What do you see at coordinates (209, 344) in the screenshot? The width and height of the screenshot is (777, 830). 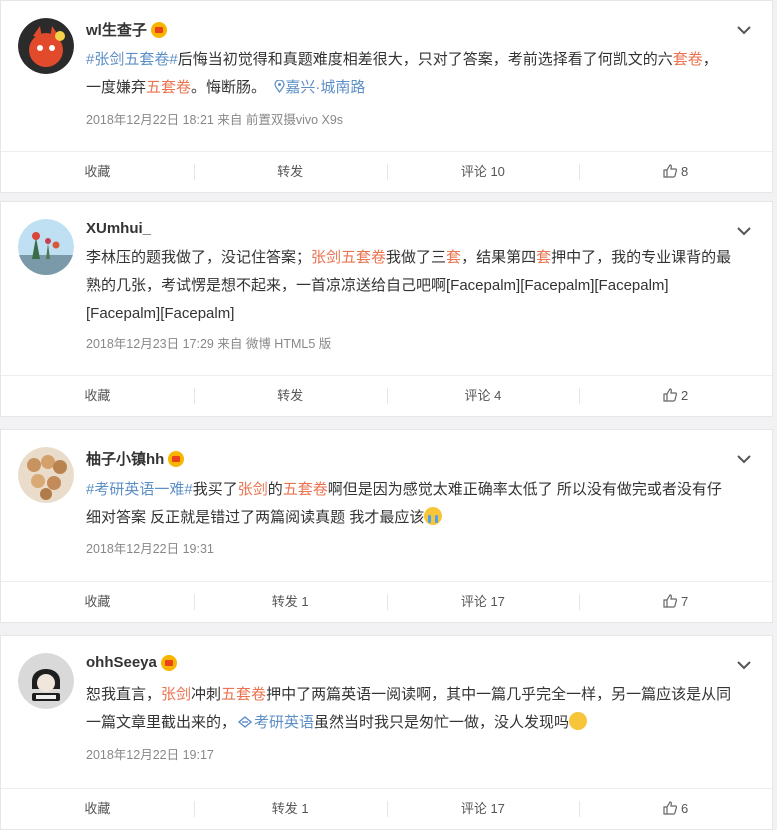 I see `post-meta: 2018年12月23日 17:29 来自 微博 HTML5 版` at bounding box center [209, 344].